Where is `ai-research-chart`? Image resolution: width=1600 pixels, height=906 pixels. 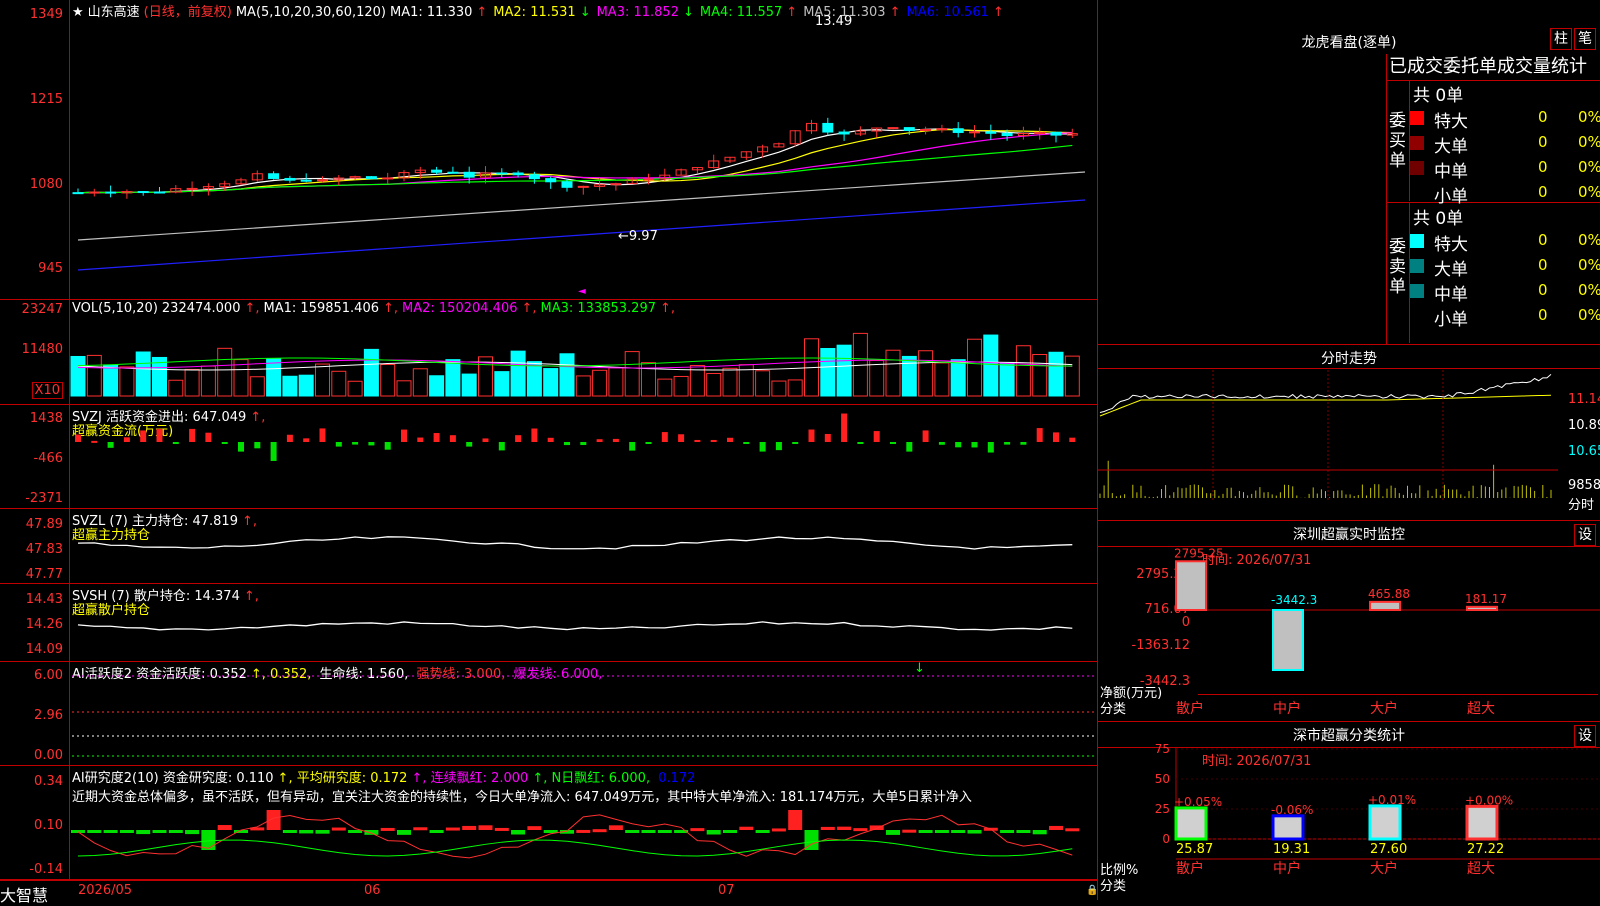 ai-research-chart is located at coordinates (548, 822).